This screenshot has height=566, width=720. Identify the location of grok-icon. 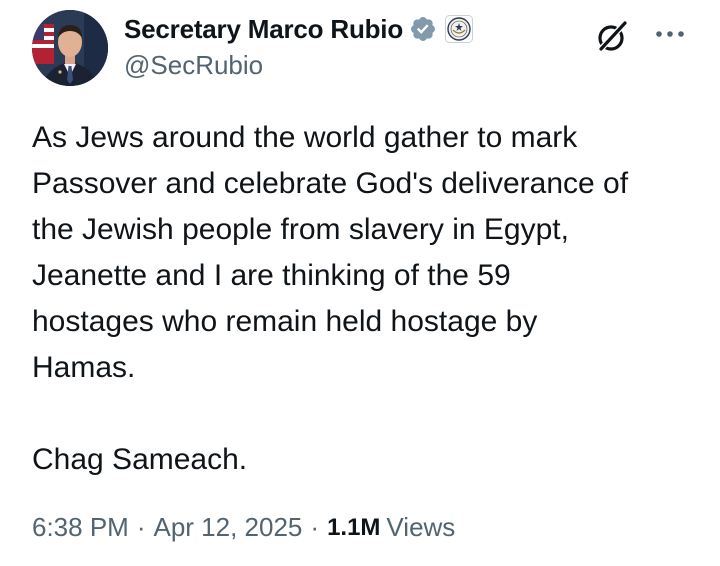
(612, 36).